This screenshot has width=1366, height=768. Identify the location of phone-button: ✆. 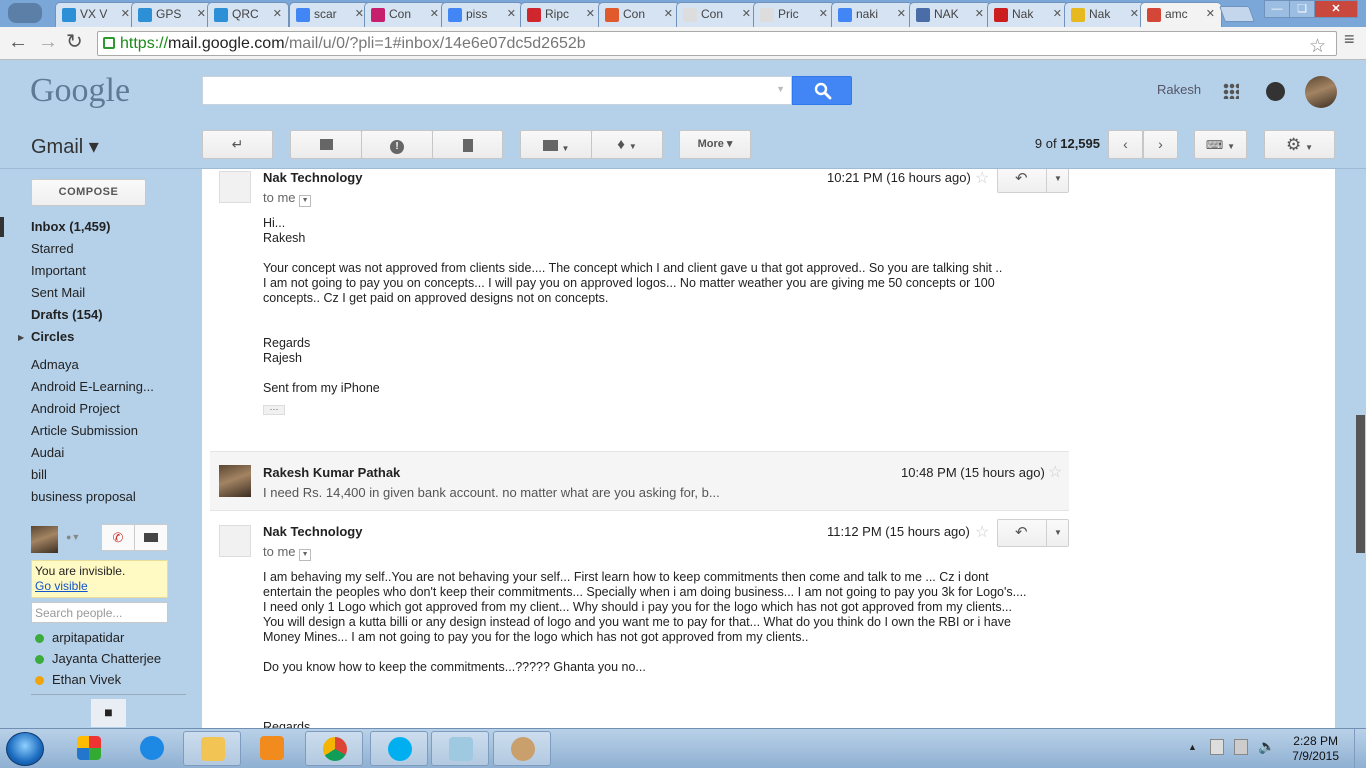
(118, 537).